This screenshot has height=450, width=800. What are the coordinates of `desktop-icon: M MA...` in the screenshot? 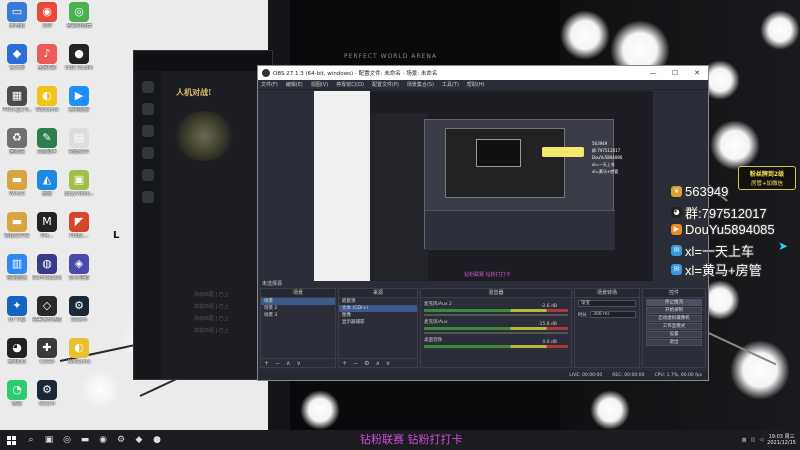 It's located at (47, 225).